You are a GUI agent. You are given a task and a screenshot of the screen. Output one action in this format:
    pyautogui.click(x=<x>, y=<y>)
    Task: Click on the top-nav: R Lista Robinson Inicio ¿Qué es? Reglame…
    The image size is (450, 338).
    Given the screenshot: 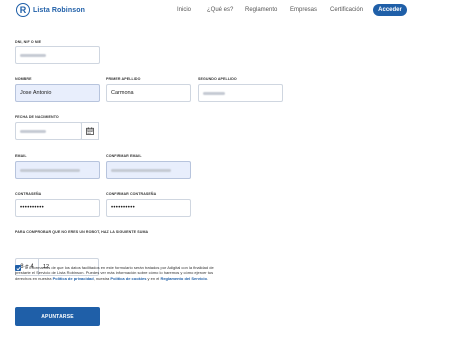 What is the action you would take?
    pyautogui.click(x=225, y=11)
    